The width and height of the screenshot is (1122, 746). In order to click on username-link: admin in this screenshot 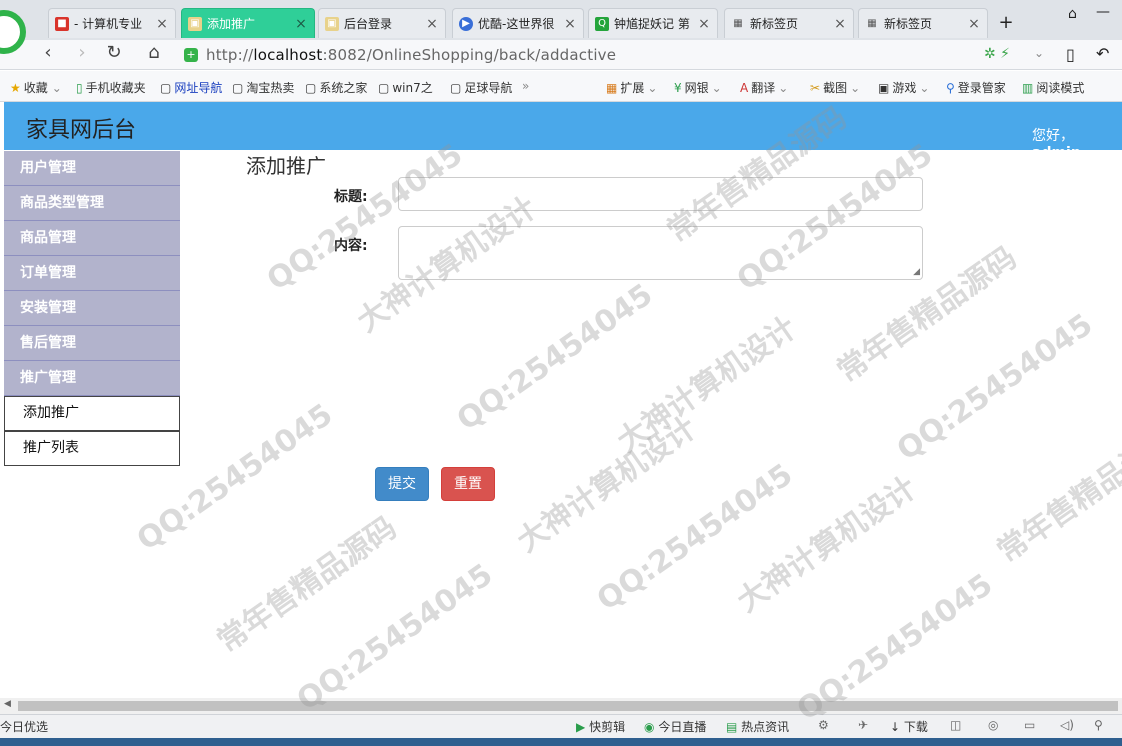, I will do `click(1056, 153)`.